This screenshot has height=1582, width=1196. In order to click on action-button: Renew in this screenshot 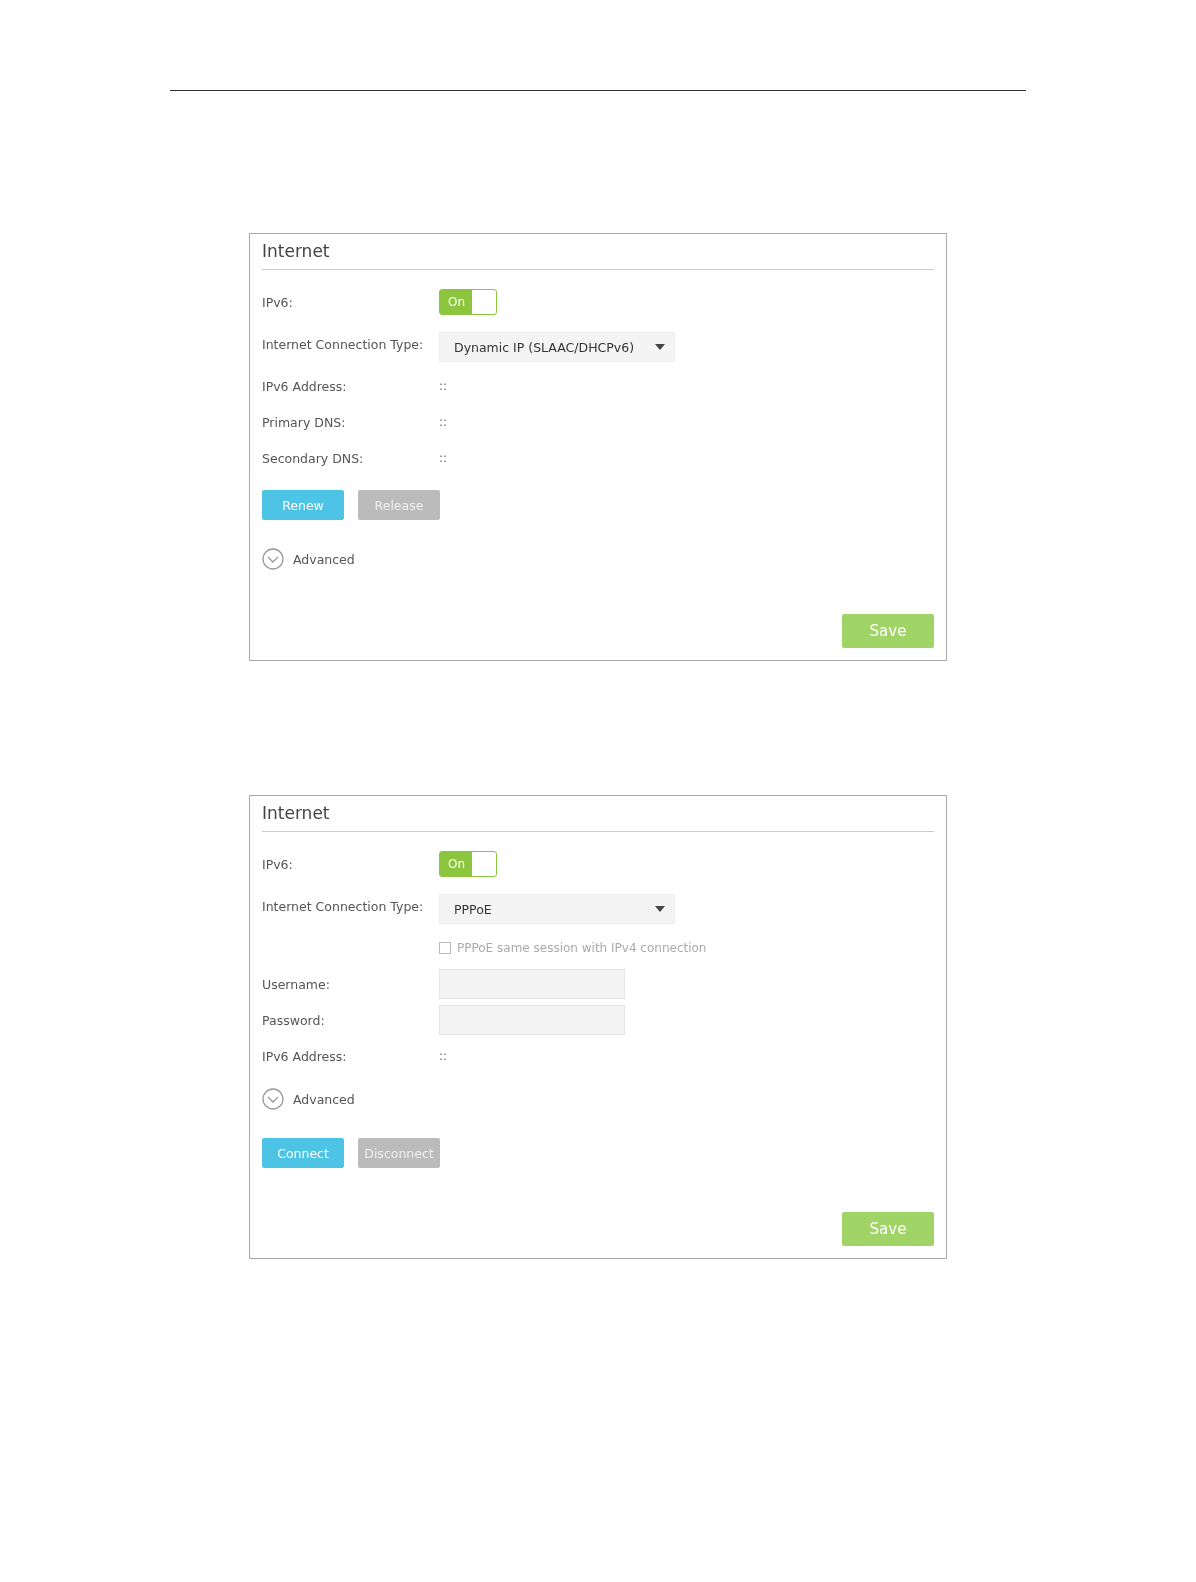, I will do `click(303, 505)`.